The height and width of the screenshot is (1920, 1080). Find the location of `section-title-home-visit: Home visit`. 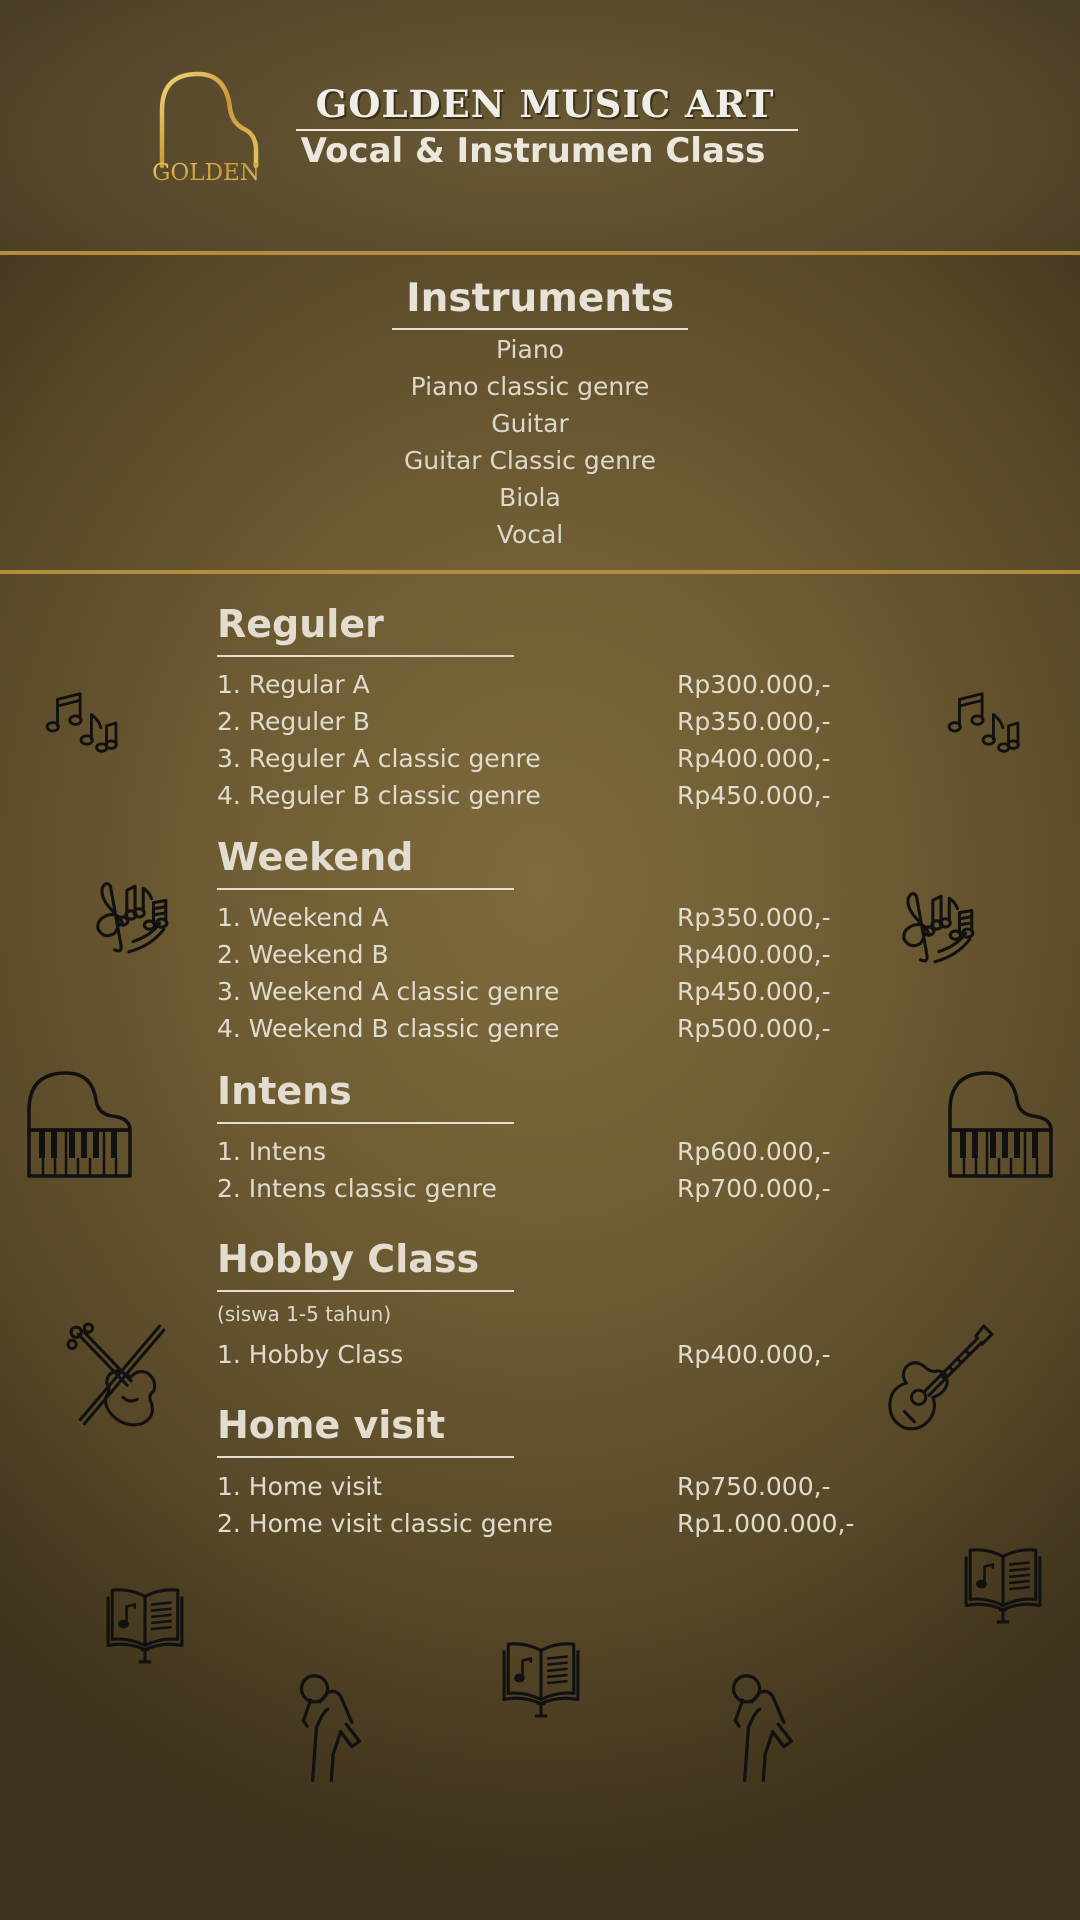

section-title-home-visit: Home visit is located at coordinates (331, 1425).